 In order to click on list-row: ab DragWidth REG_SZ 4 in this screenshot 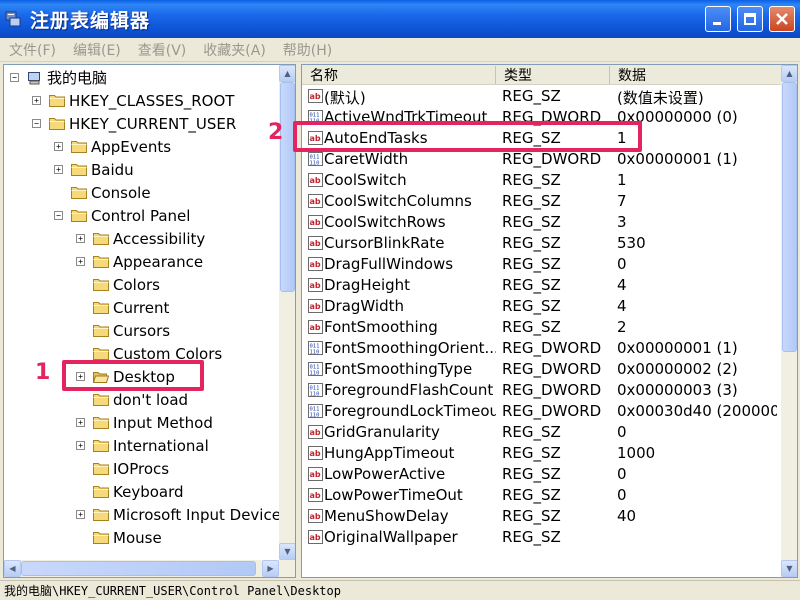, I will do `click(542, 306)`.